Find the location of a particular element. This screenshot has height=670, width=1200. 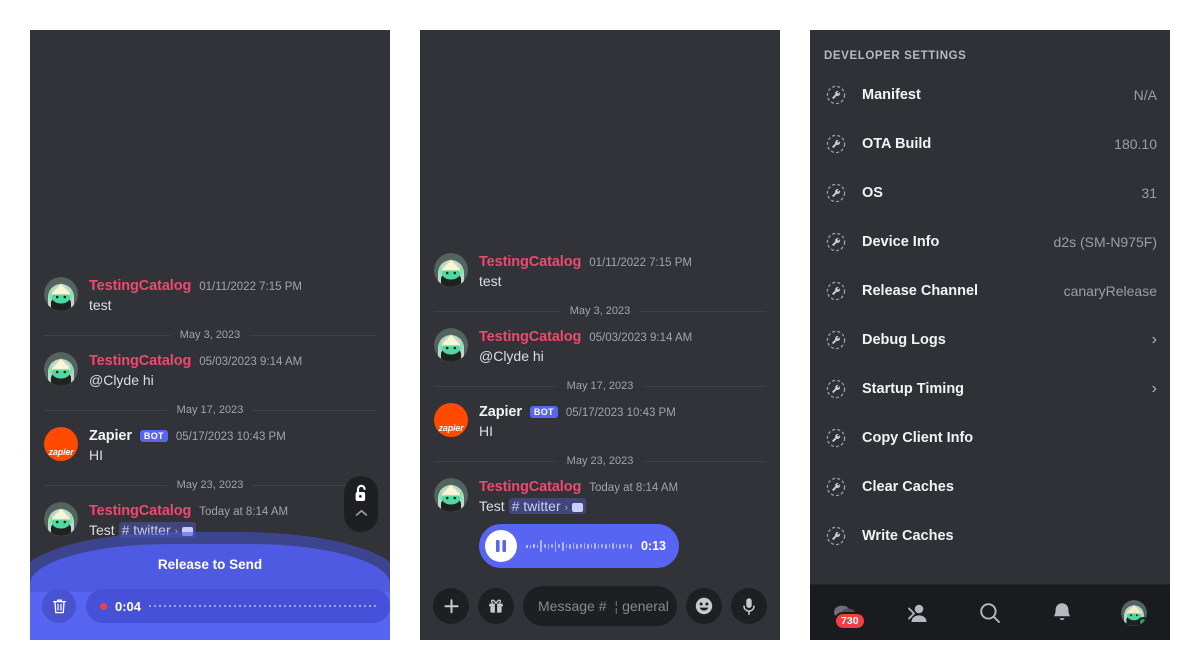

send-gift-button is located at coordinates (496, 606).